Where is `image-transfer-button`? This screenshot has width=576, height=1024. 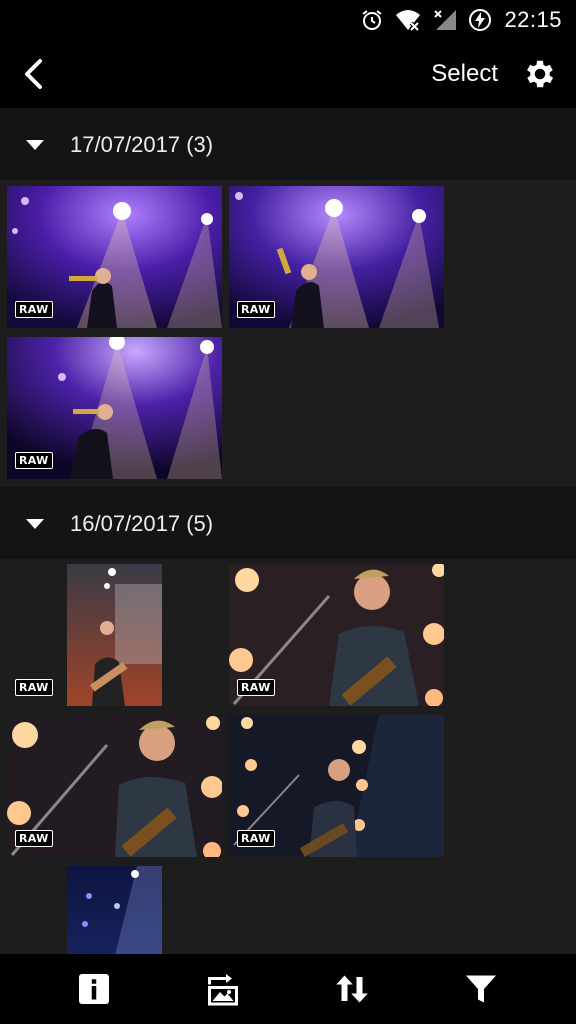 image-transfer-button is located at coordinates (223, 989).